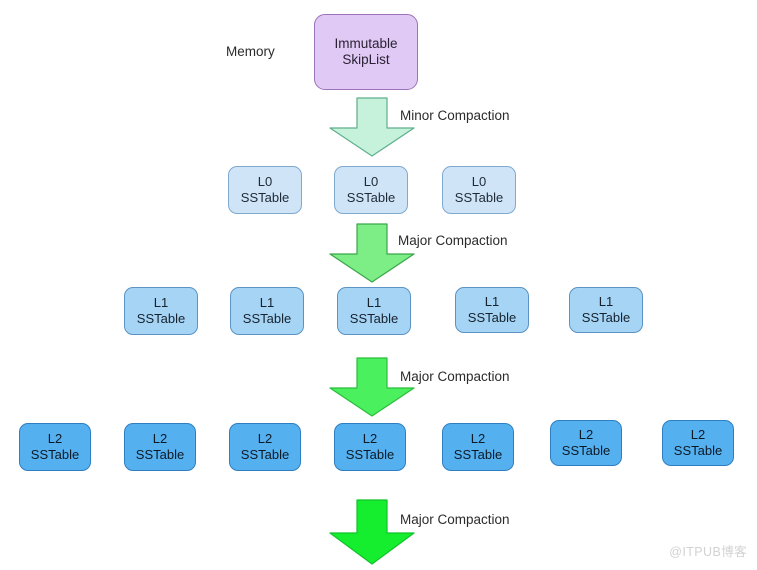 The width and height of the screenshot is (757, 570). I want to click on l1-sstable-node-3-line1: L1, so click(374, 303).